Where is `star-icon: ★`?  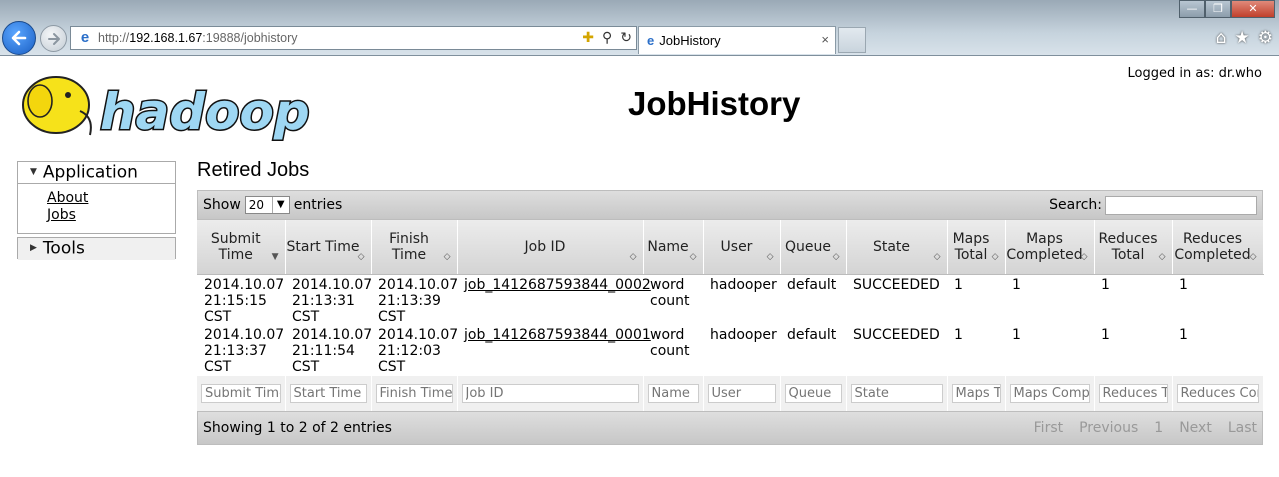 star-icon: ★ is located at coordinates (1242, 38).